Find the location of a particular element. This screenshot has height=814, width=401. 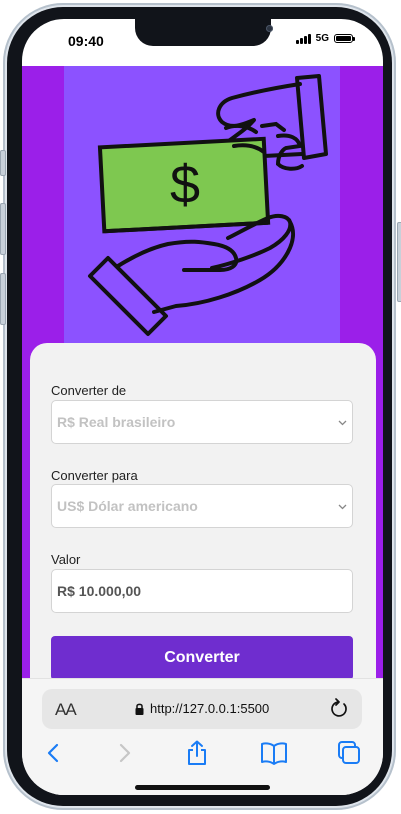

lock-icon is located at coordinates (139, 709).